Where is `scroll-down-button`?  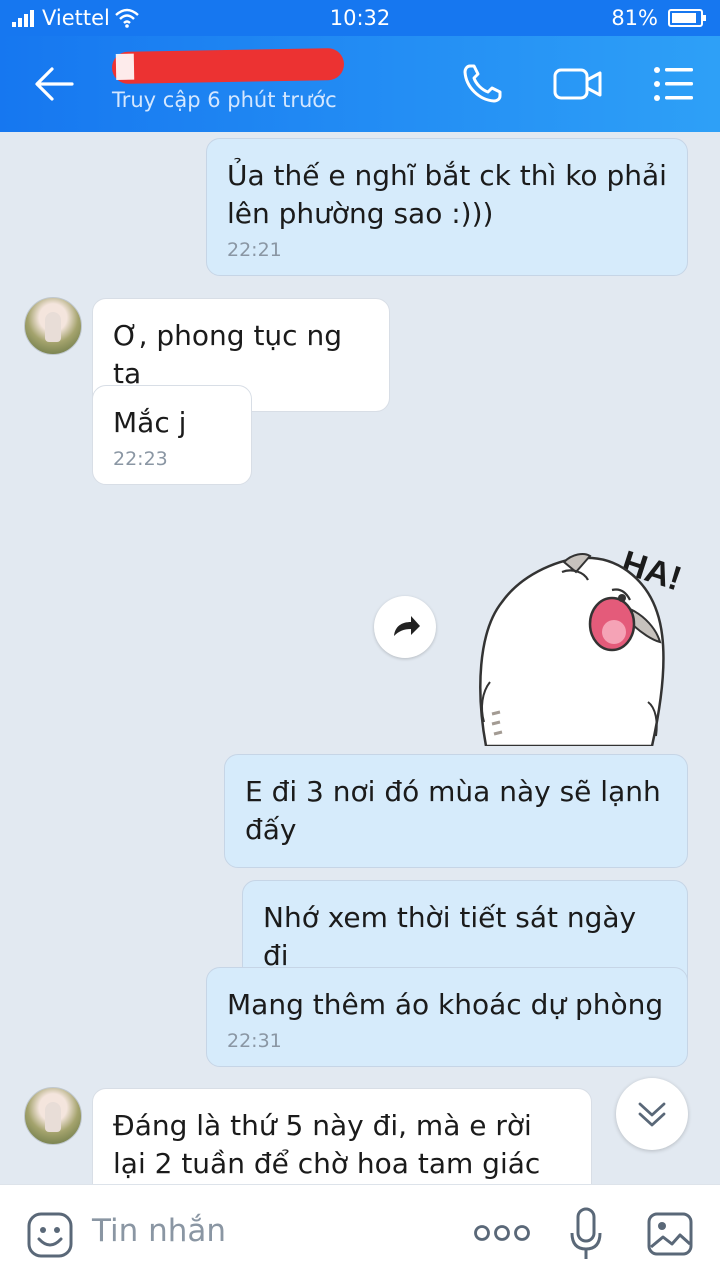 scroll-down-button is located at coordinates (652, 1114).